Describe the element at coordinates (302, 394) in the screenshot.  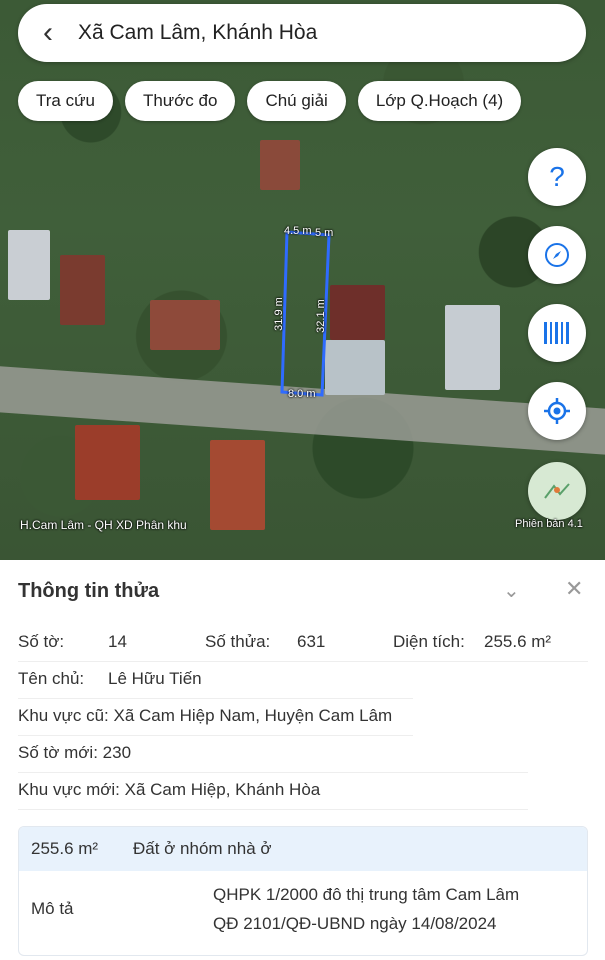
I see `measure-bottom: 8.0 m` at that location.